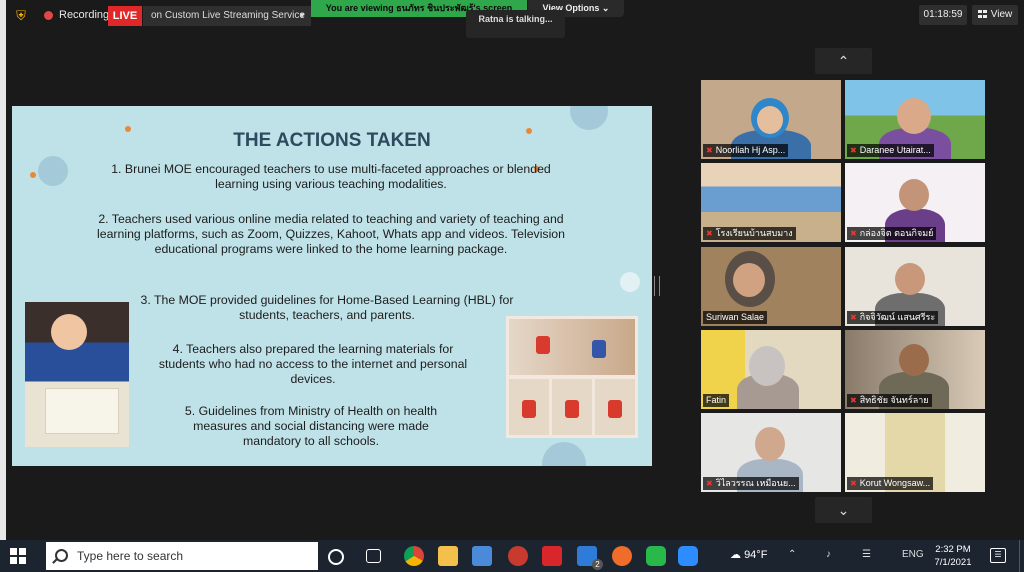 This screenshot has height=572, width=1024. I want to click on mail-icon: 2, so click(590, 558).